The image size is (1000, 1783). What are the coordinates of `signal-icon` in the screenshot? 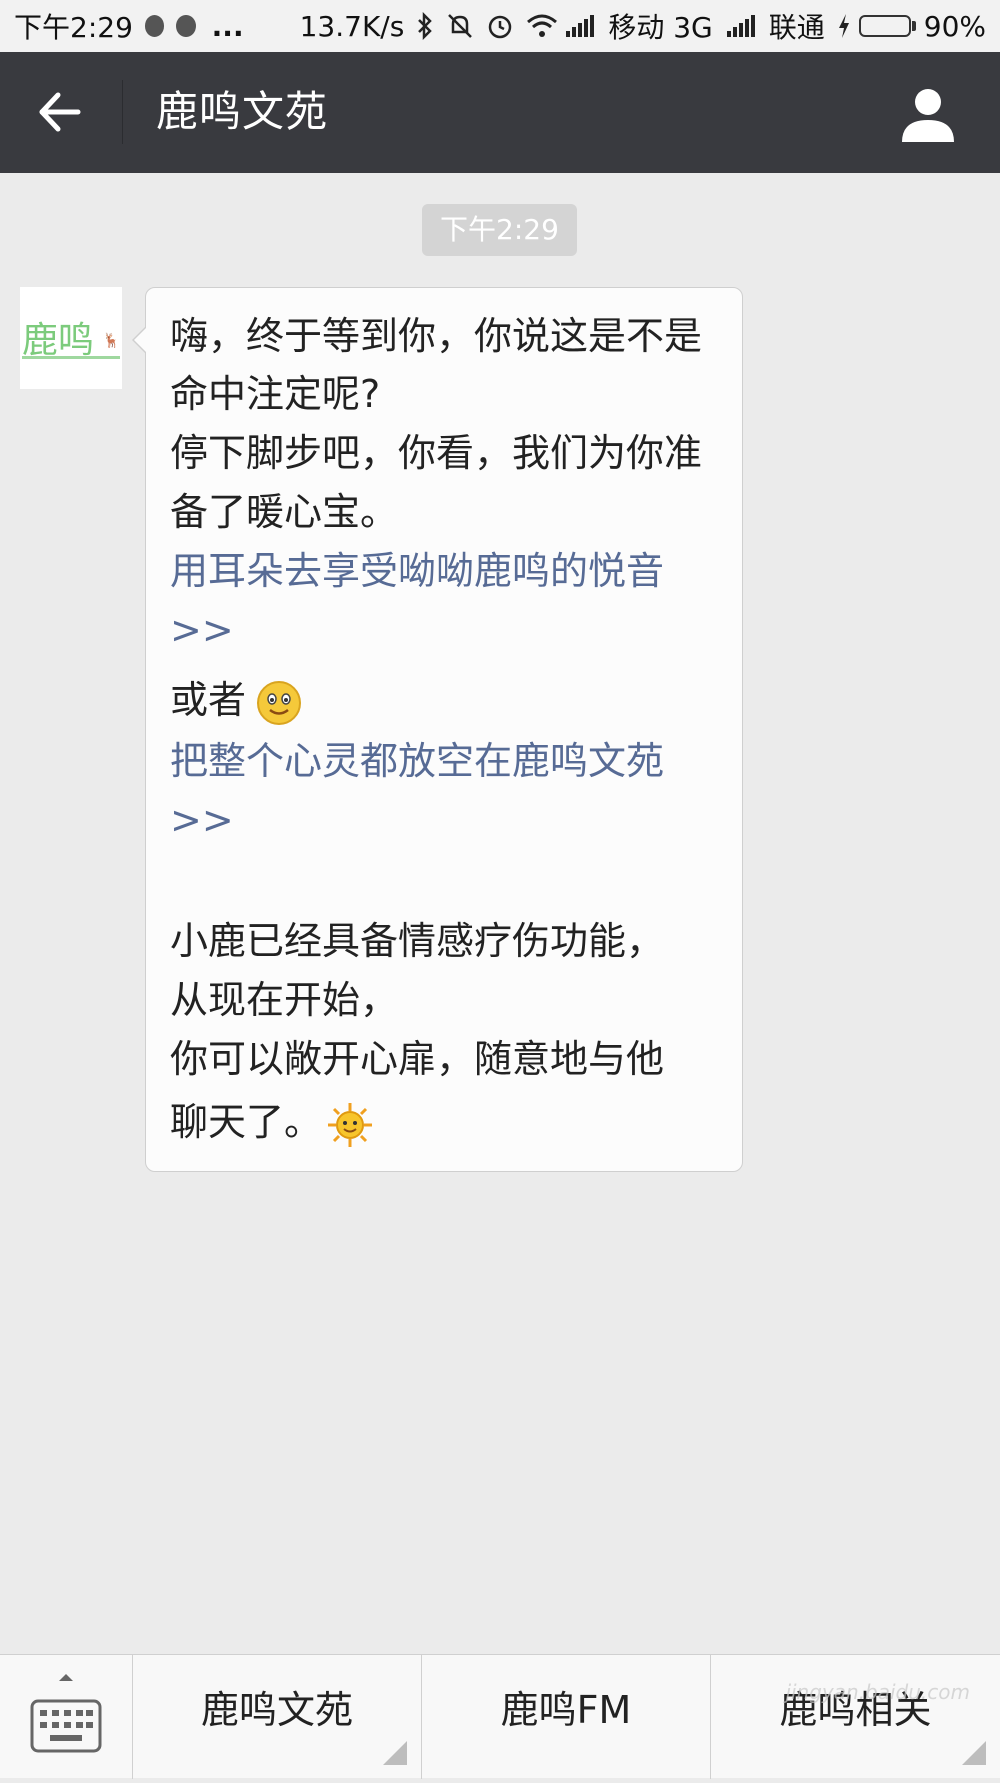 It's located at (580, 26).